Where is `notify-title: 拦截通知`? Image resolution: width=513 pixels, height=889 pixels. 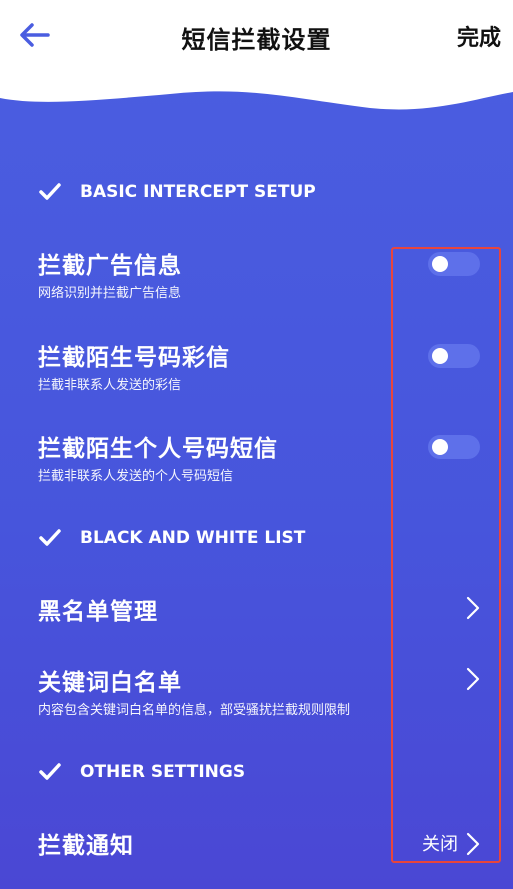 notify-title: 拦截通知 is located at coordinates (86, 846).